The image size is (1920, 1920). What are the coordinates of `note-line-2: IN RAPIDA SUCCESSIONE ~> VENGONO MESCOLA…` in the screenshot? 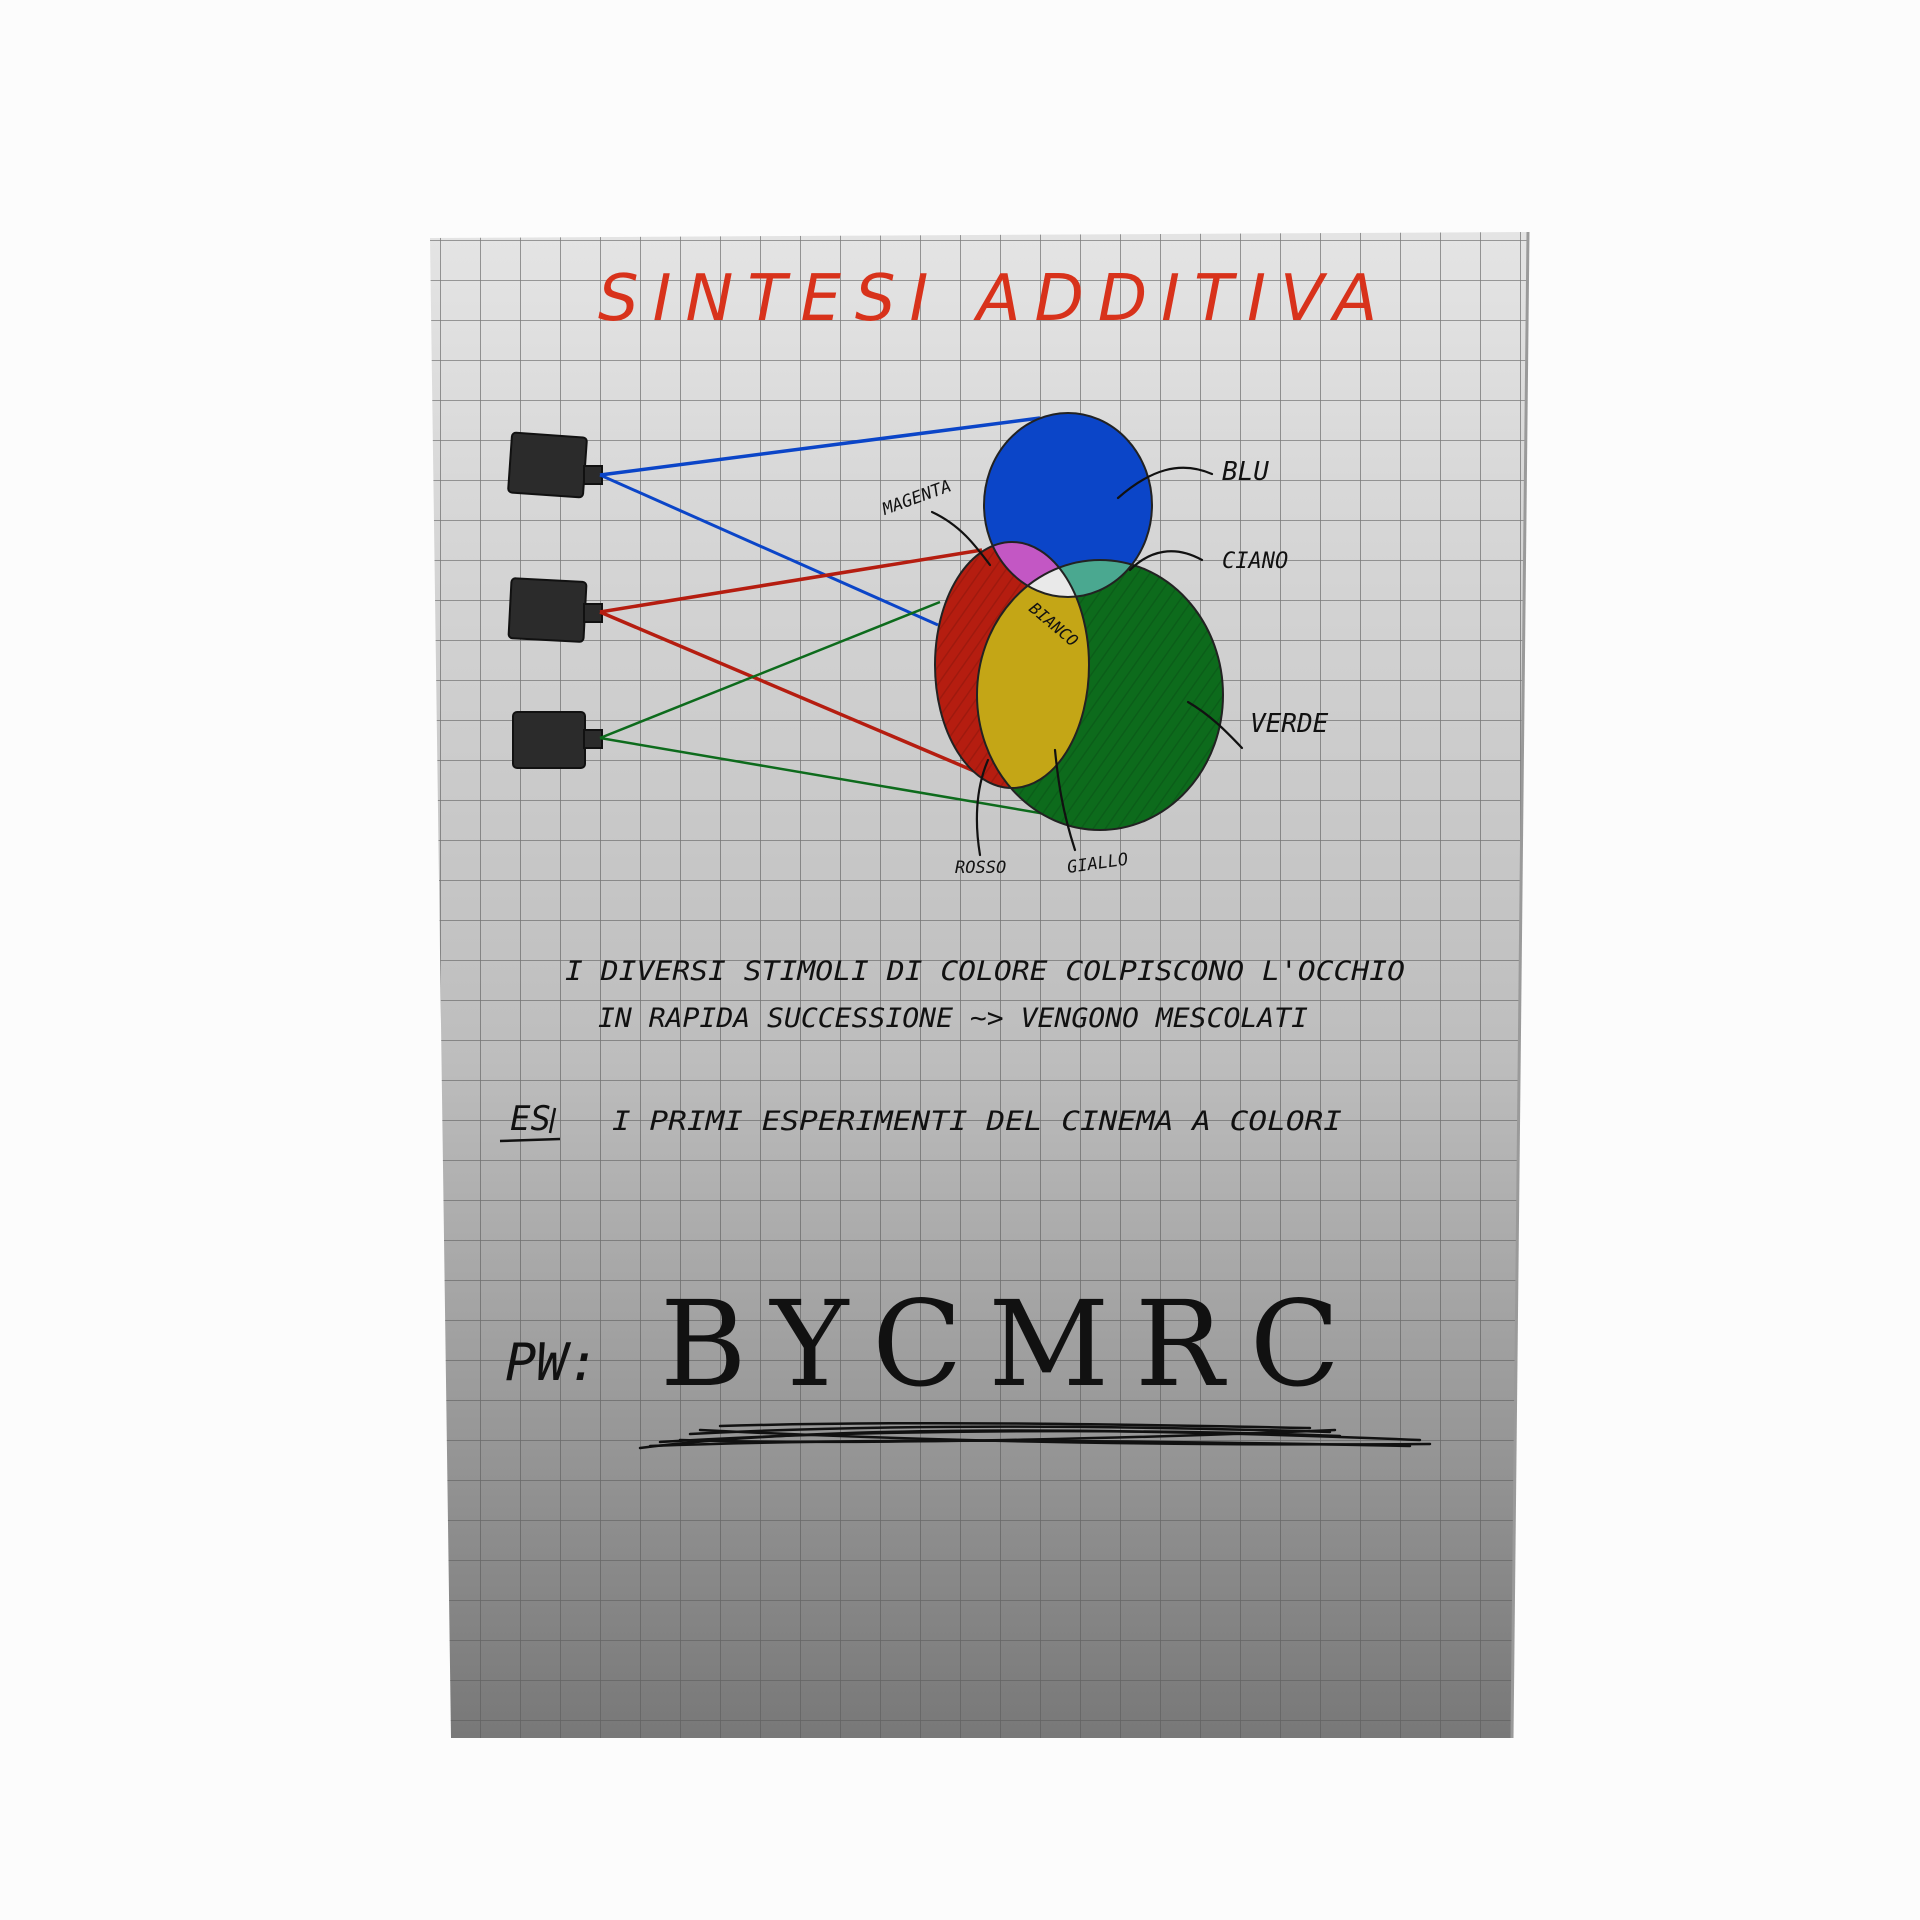 It's located at (953, 1018).